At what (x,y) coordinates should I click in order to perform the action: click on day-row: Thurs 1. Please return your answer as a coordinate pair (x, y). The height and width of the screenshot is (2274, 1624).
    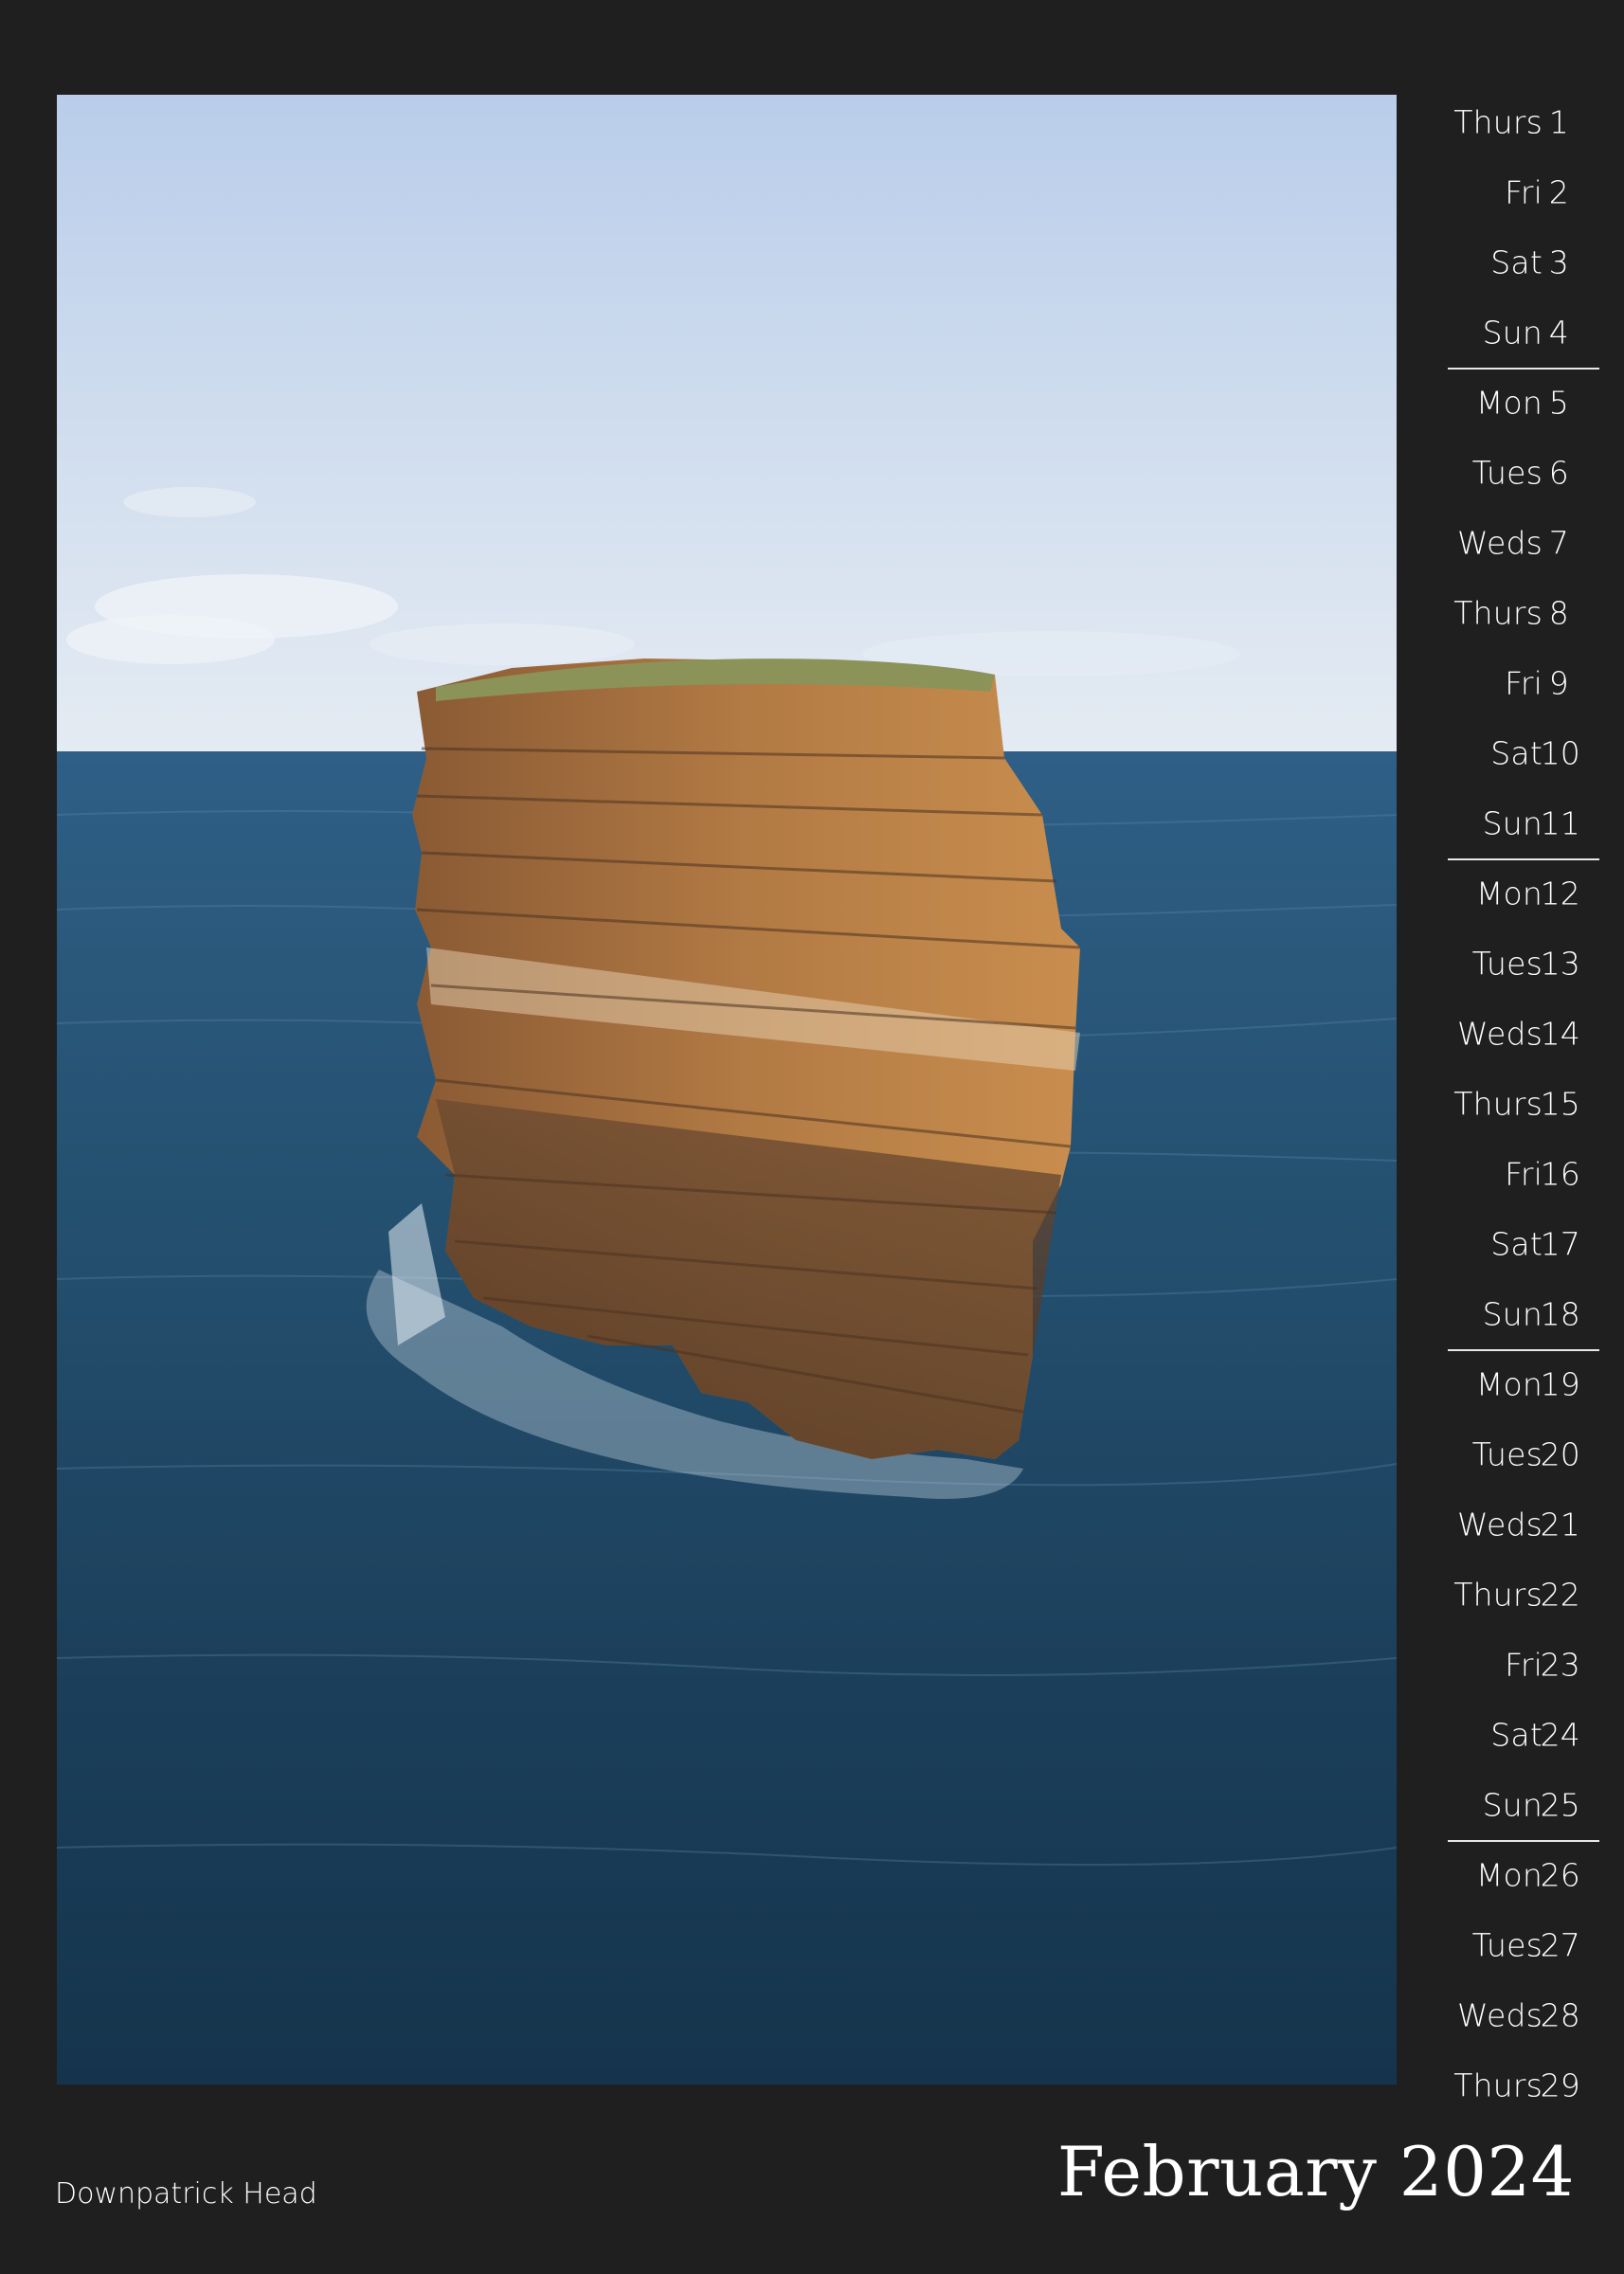
    Looking at the image, I should click on (1511, 122).